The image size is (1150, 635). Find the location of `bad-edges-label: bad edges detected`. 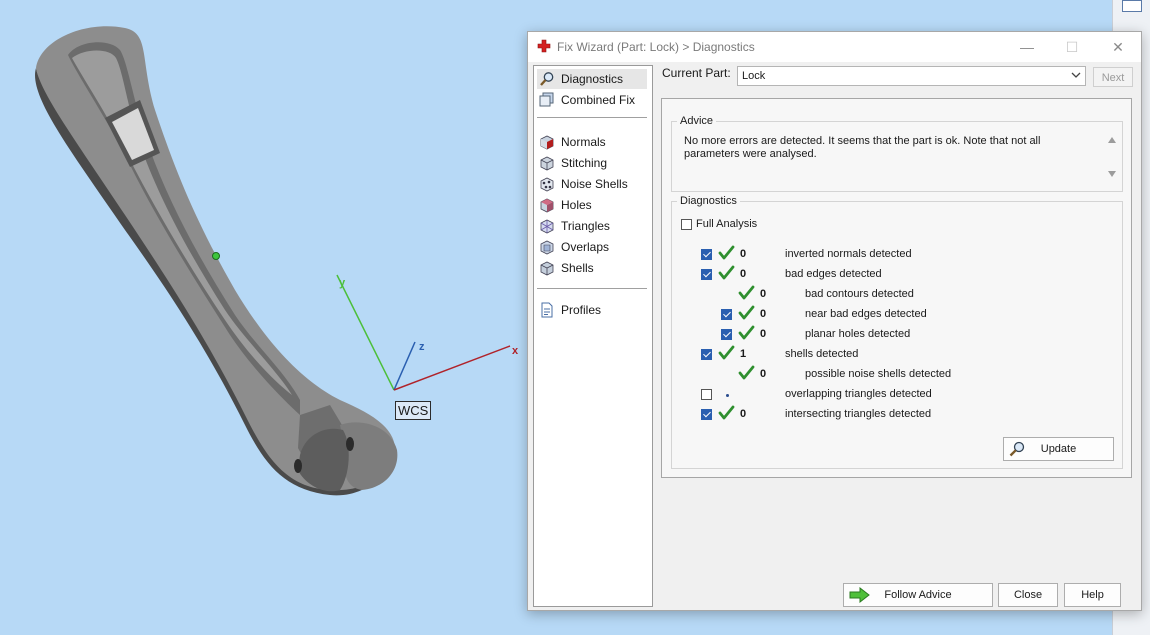

bad-edges-label: bad edges detected is located at coordinates (833, 274).